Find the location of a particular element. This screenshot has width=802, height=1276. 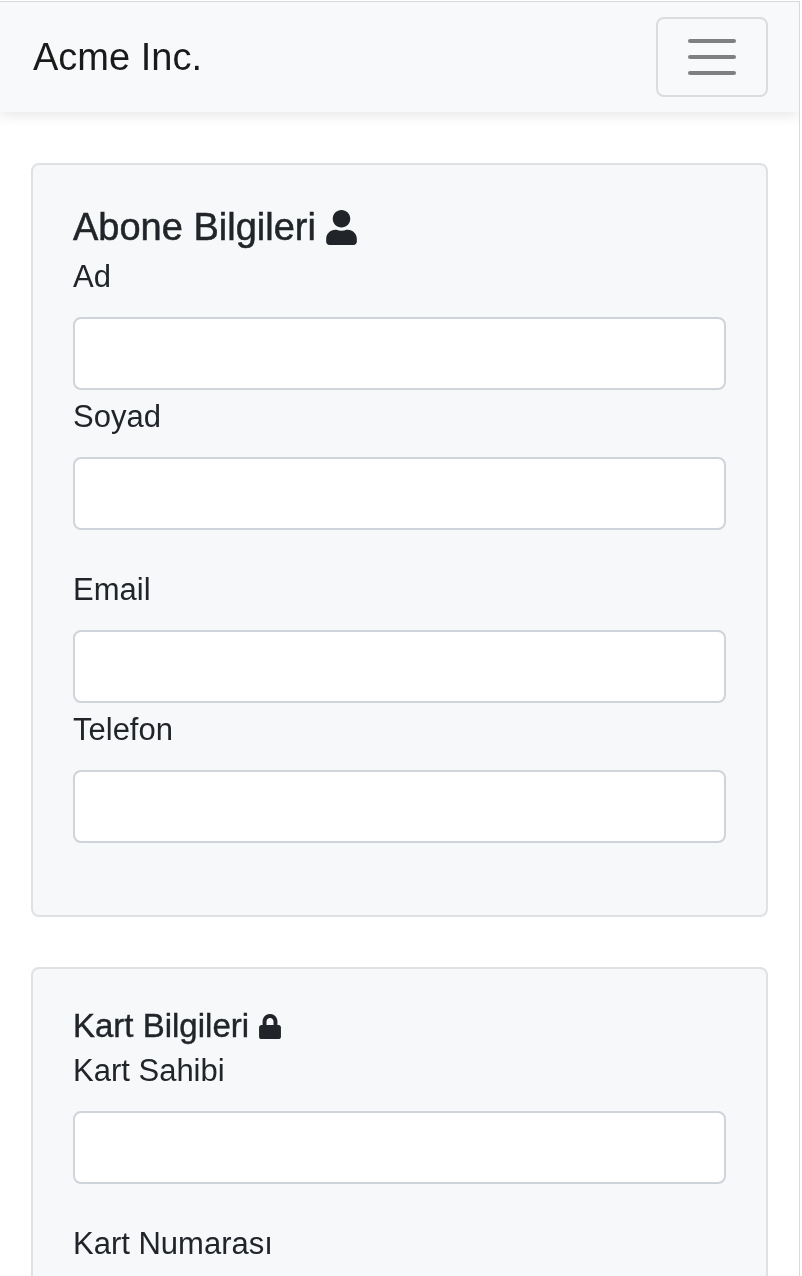

menu-icon is located at coordinates (712, 57).